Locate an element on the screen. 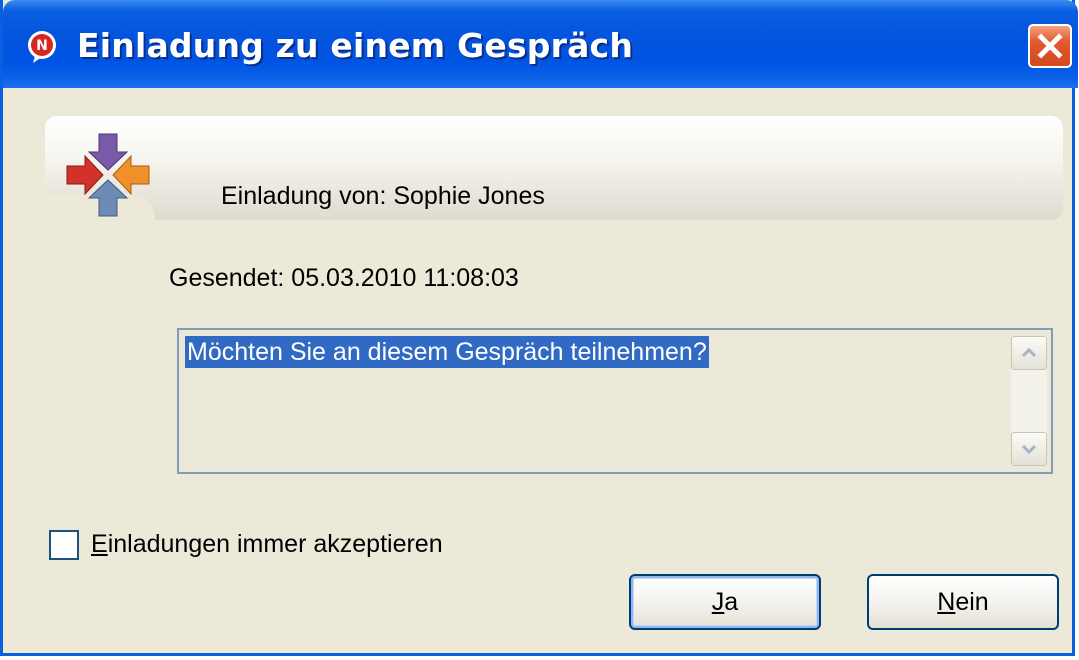 The width and height of the screenshot is (1079, 660). chevron-up-icon is located at coordinates (1029, 352).